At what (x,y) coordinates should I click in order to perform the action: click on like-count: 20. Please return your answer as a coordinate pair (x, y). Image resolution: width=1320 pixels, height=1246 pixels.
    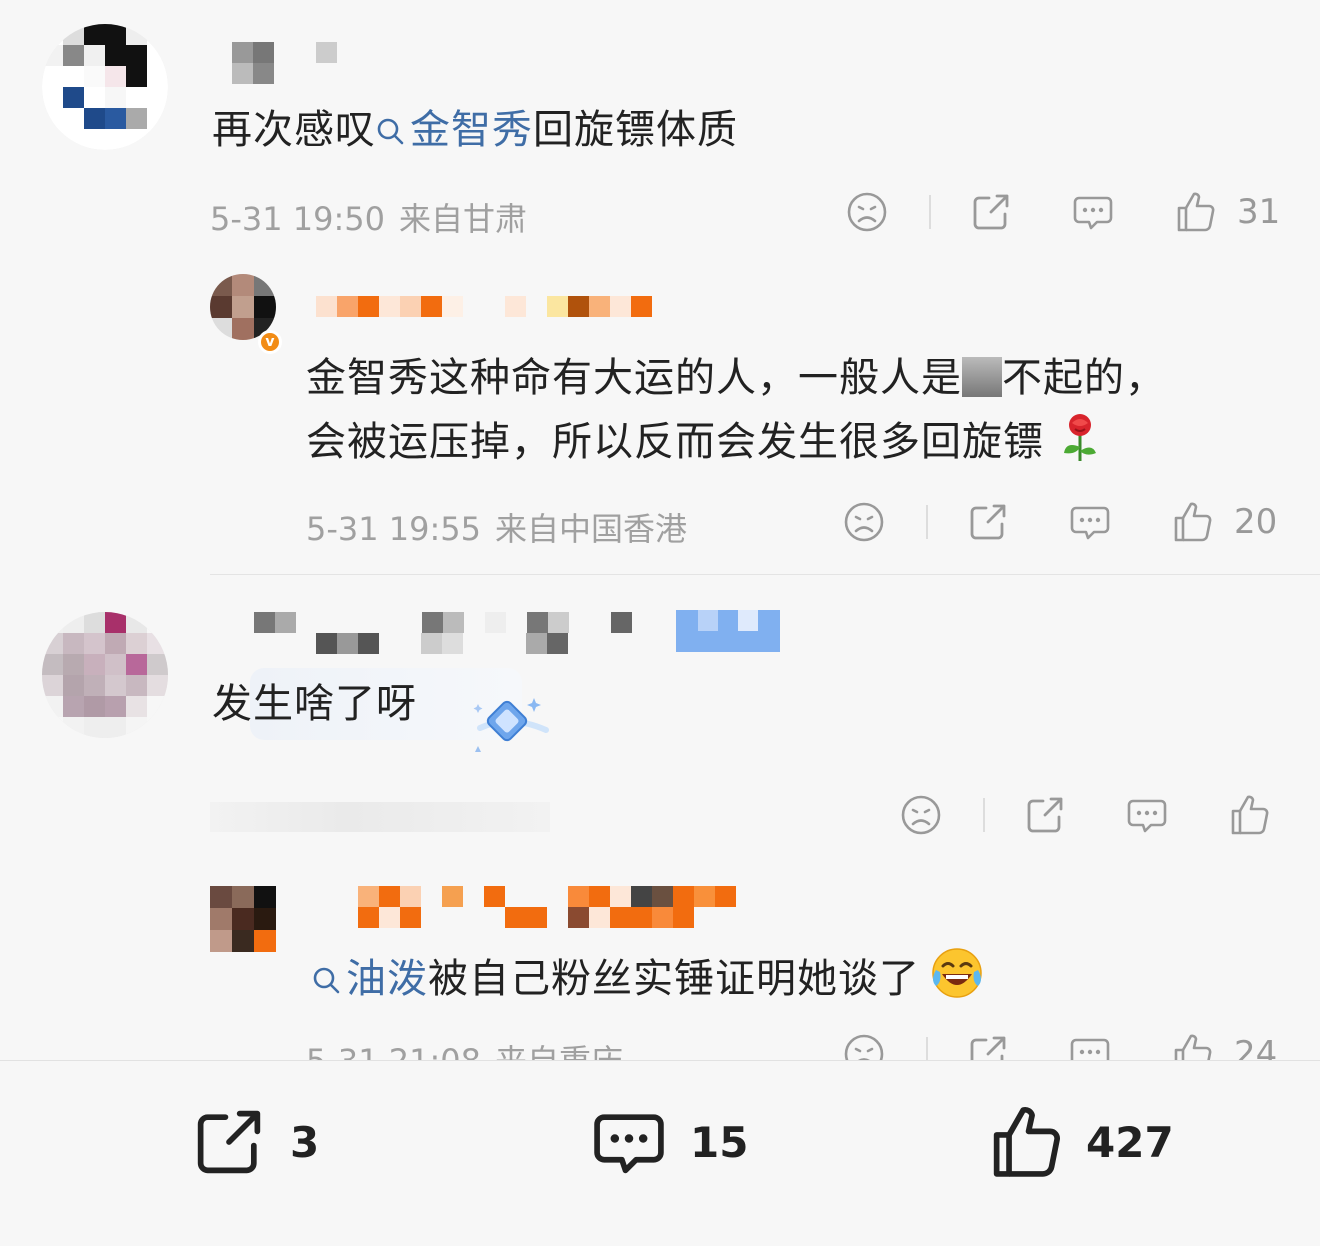
    Looking at the image, I should click on (1256, 522).